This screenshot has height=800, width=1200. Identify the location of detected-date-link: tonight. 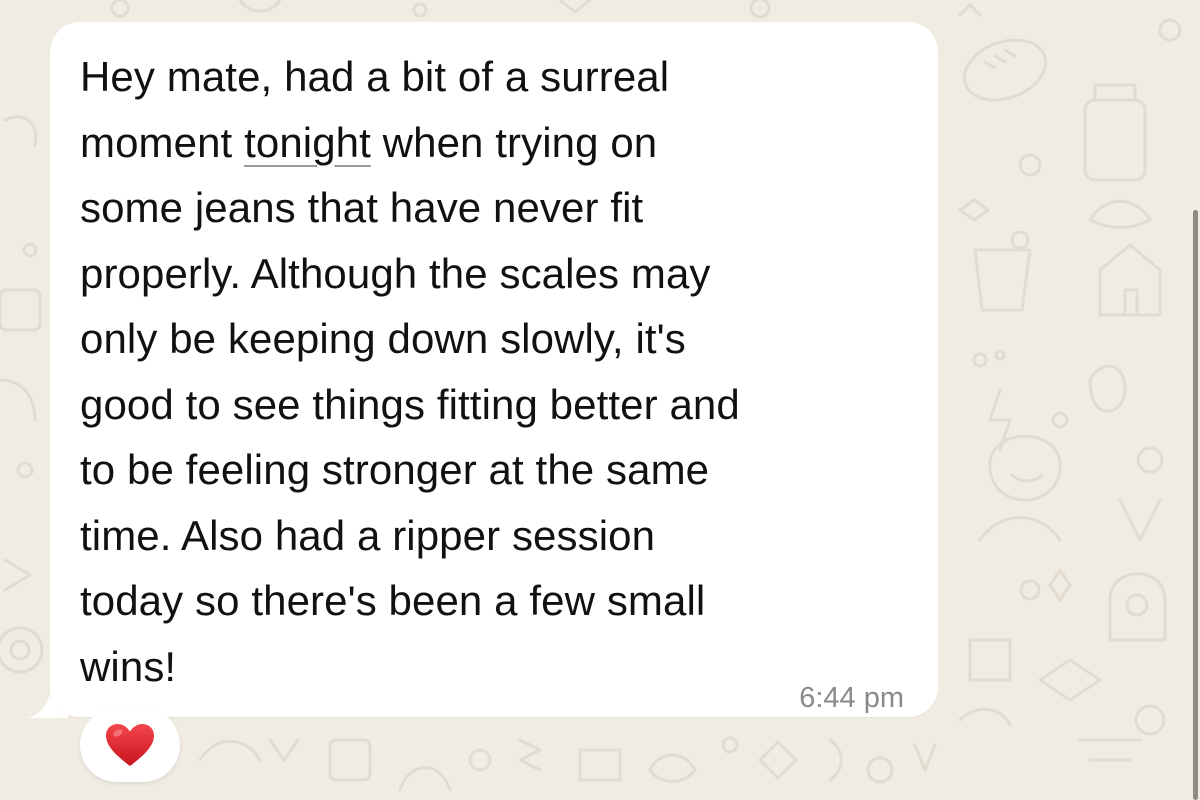
(307, 142).